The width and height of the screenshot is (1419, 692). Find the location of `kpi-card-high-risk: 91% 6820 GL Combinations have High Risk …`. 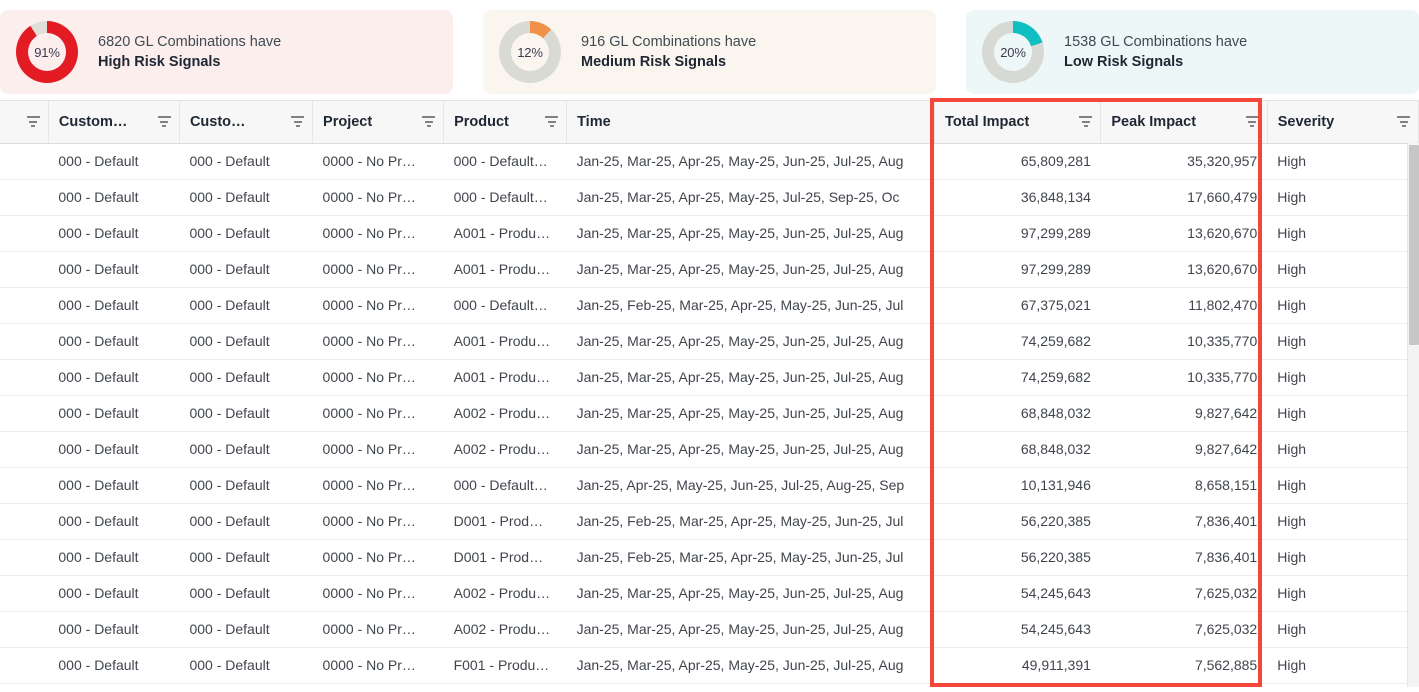

kpi-card-high-risk: 91% 6820 GL Combinations have High Risk … is located at coordinates (226, 52).